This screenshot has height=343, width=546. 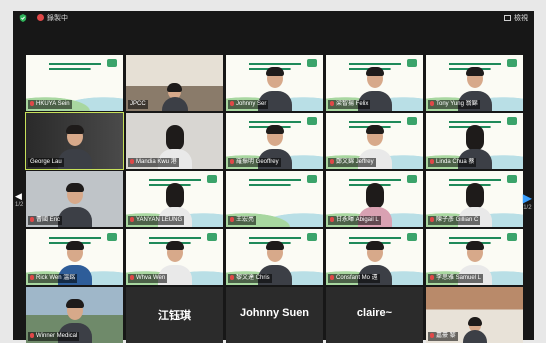 I want to click on participant-name: 羅振明 Geoffrey, so click(x=254, y=162).